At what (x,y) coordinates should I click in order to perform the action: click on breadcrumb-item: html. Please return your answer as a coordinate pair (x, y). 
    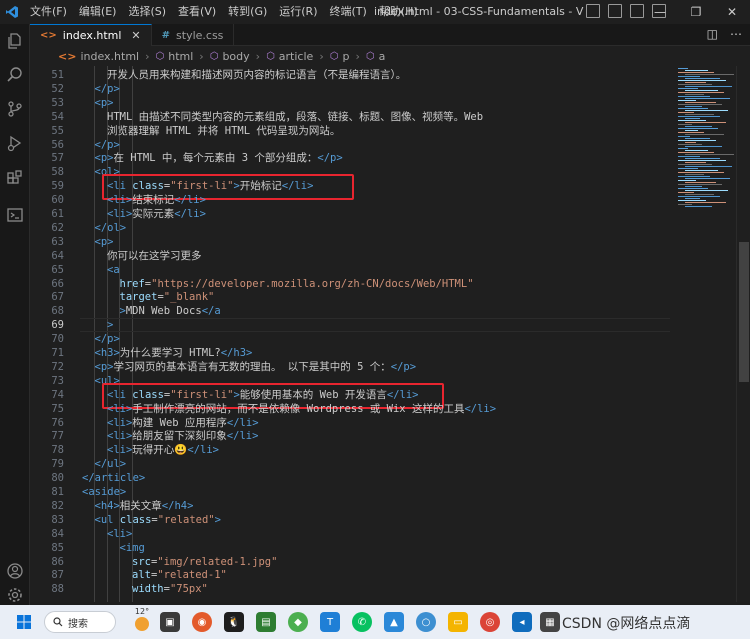
    Looking at the image, I should click on (180, 56).